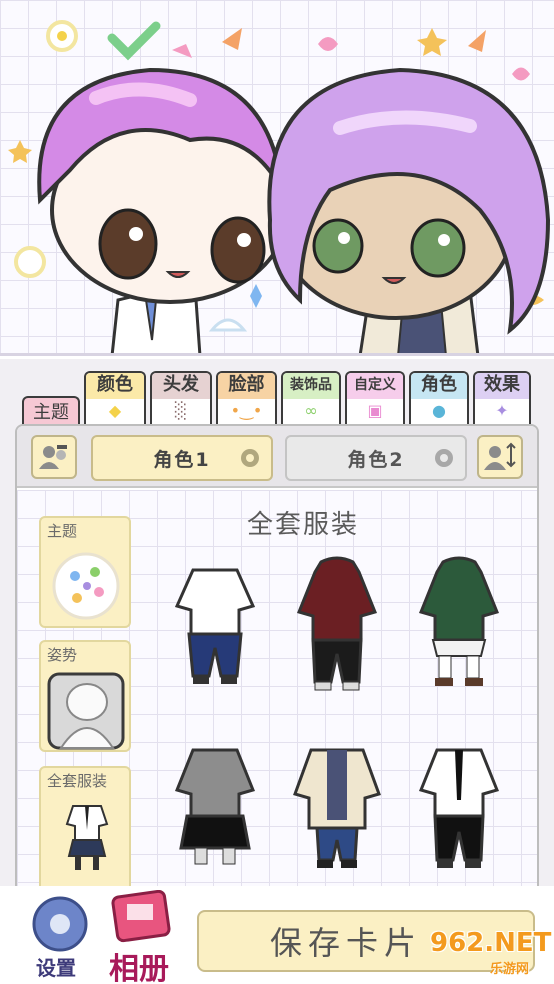 This screenshot has width=554, height=984. Describe the element at coordinates (86, 586) in the screenshot. I see `theme-thumbnail` at that location.